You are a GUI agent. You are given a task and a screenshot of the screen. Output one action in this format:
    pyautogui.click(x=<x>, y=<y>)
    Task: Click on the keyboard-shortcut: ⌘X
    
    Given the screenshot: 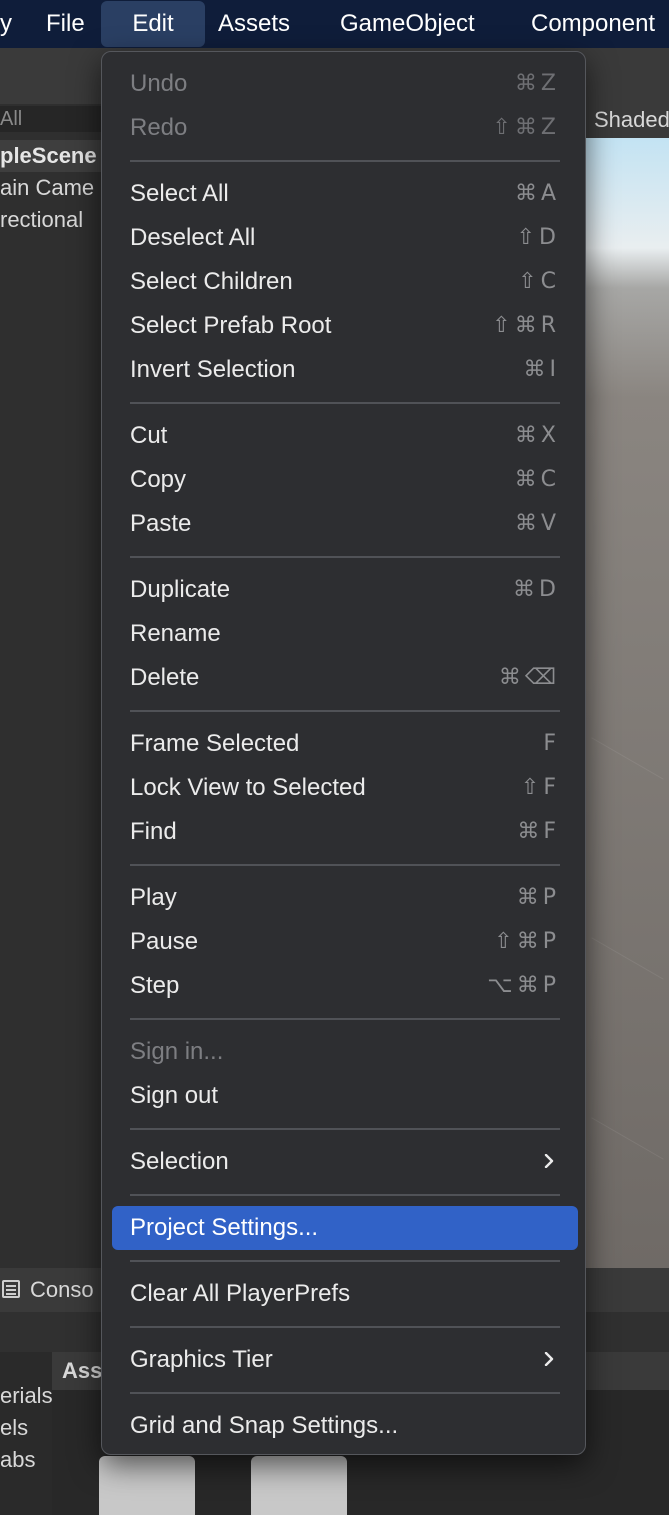 What is the action you would take?
    pyautogui.click(x=537, y=435)
    